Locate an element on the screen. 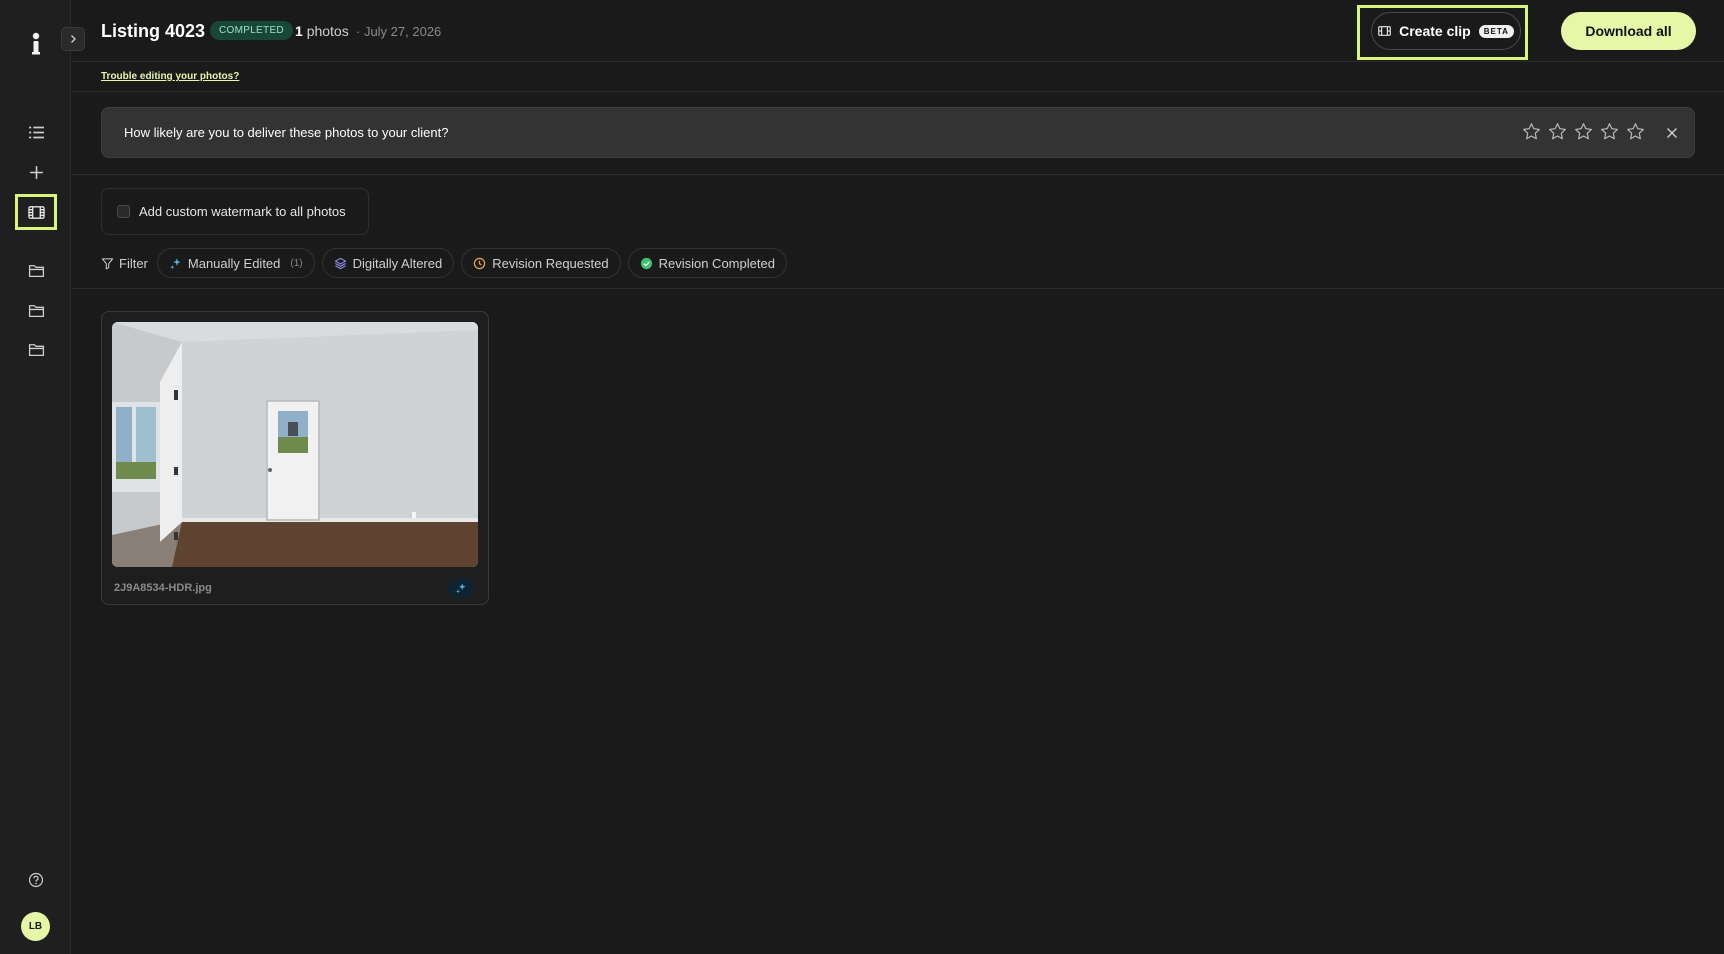  new-listing-button is located at coordinates (36, 172).